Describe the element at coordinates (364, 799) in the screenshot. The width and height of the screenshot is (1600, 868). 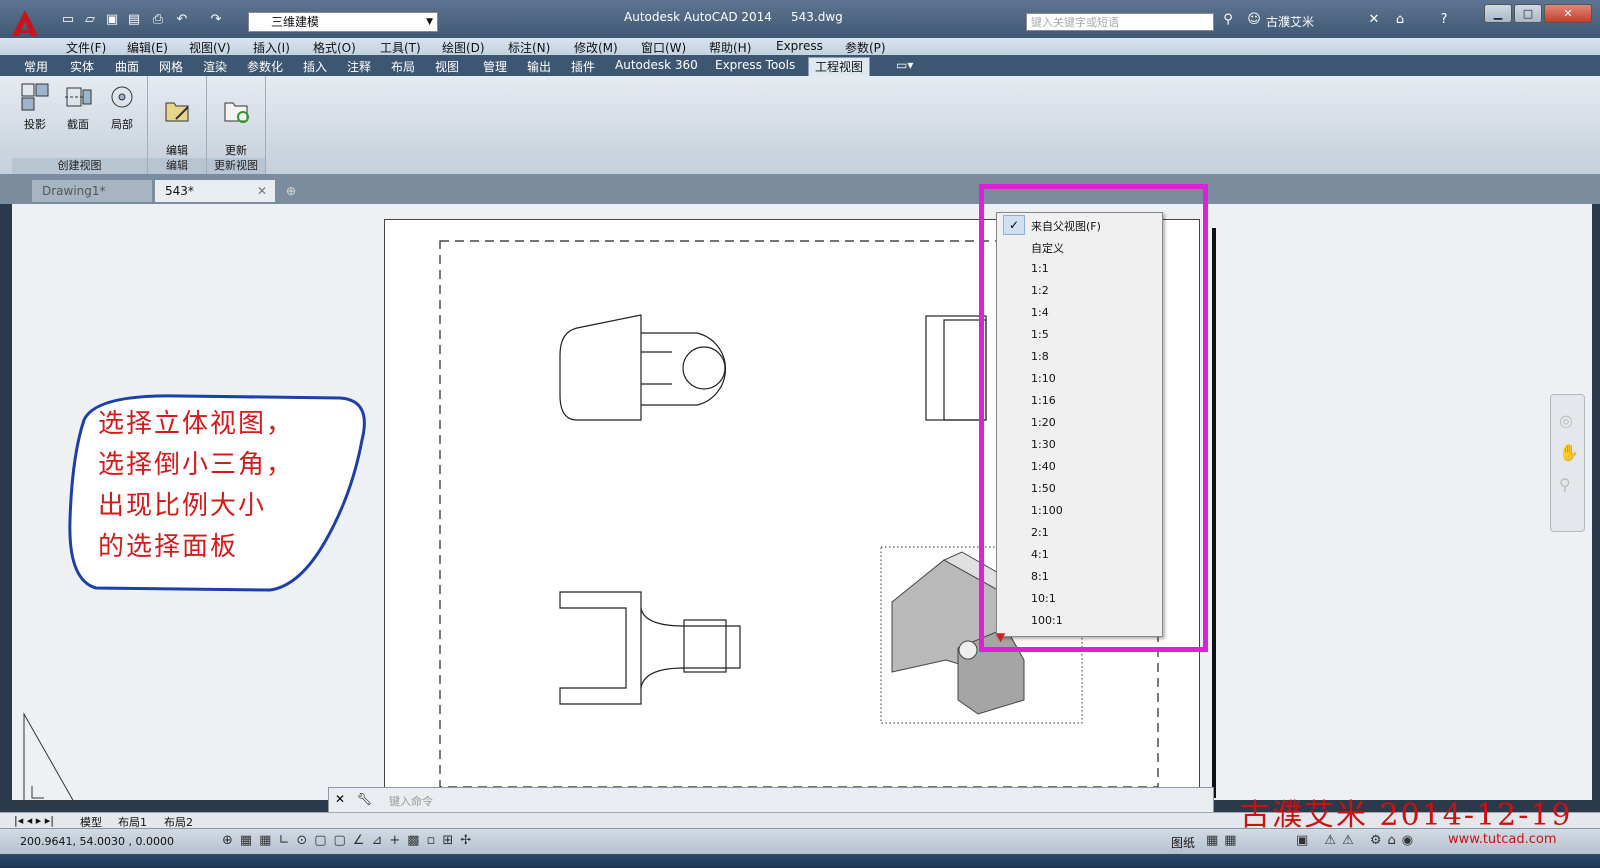
I see `wrench-icon: 🔧︎` at that location.